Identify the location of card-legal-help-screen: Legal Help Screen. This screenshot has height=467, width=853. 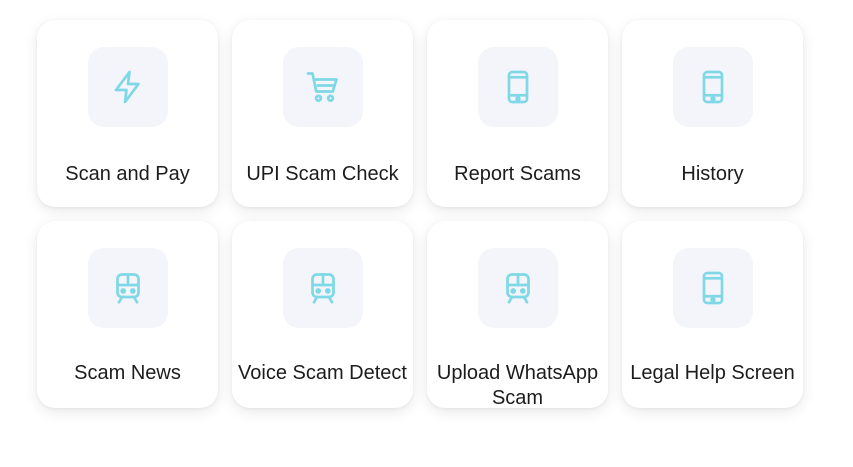
(712, 314).